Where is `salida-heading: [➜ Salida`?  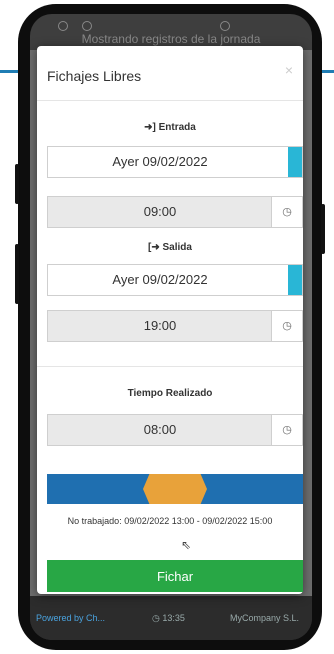
salida-heading: [➜ Salida is located at coordinates (170, 247).